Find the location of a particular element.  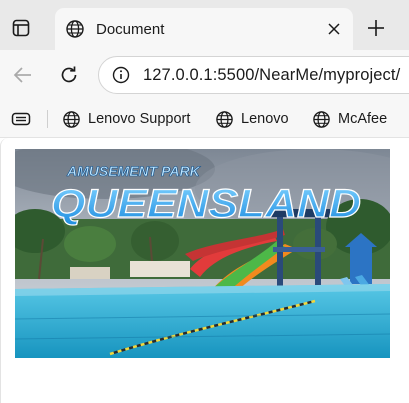

favorites-divider is located at coordinates (47, 119).